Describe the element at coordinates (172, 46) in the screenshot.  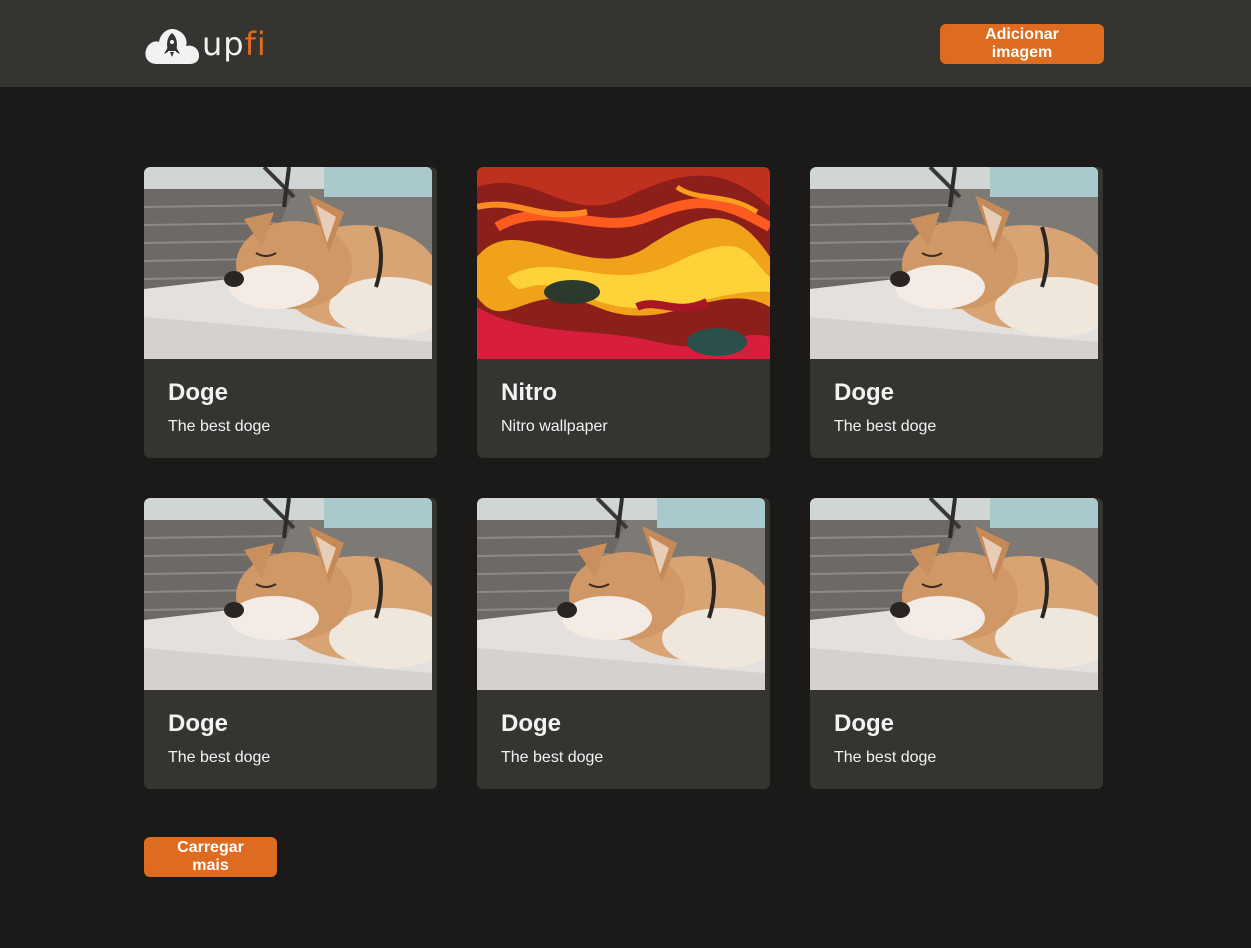
I see `cloud-rocket-icon` at that location.